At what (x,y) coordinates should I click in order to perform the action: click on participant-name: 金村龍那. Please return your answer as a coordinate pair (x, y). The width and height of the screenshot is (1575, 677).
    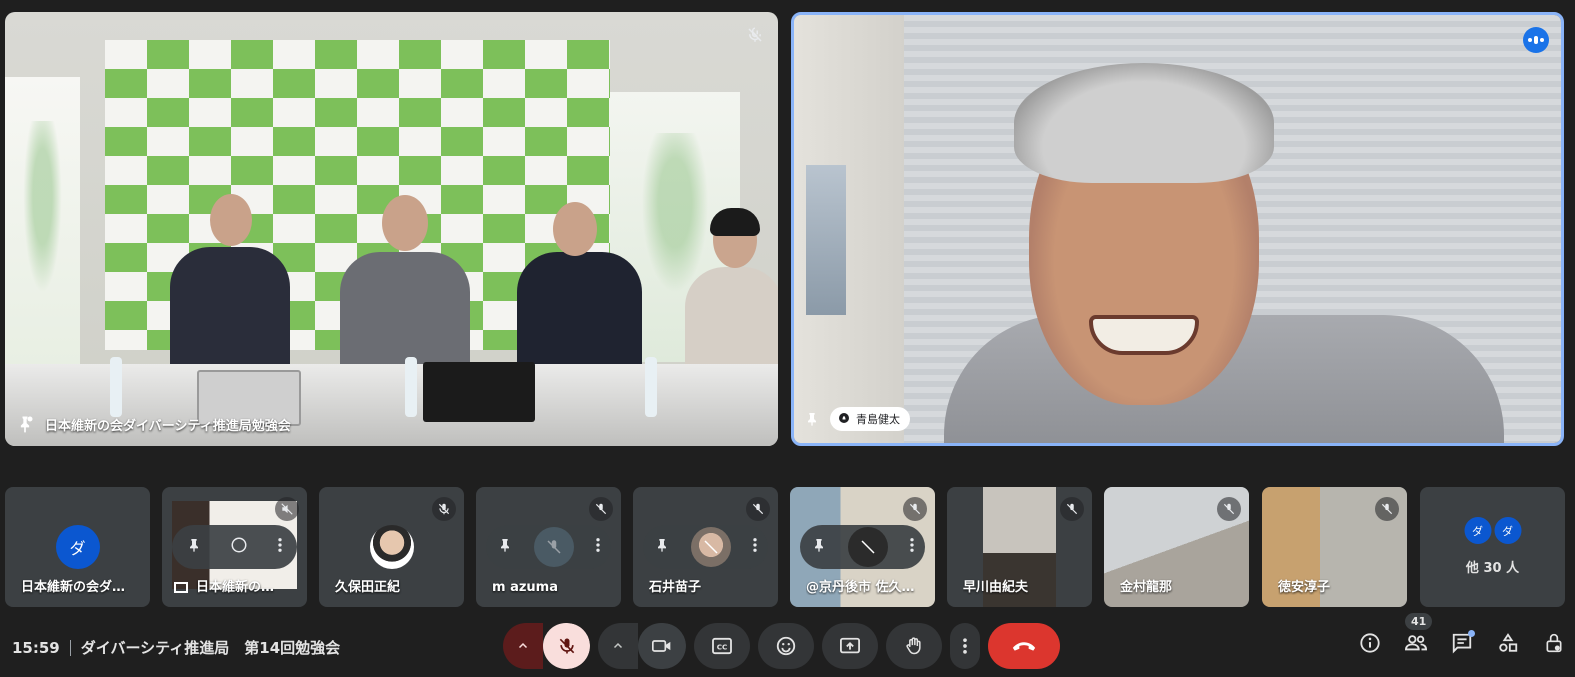
    Looking at the image, I should click on (1146, 587).